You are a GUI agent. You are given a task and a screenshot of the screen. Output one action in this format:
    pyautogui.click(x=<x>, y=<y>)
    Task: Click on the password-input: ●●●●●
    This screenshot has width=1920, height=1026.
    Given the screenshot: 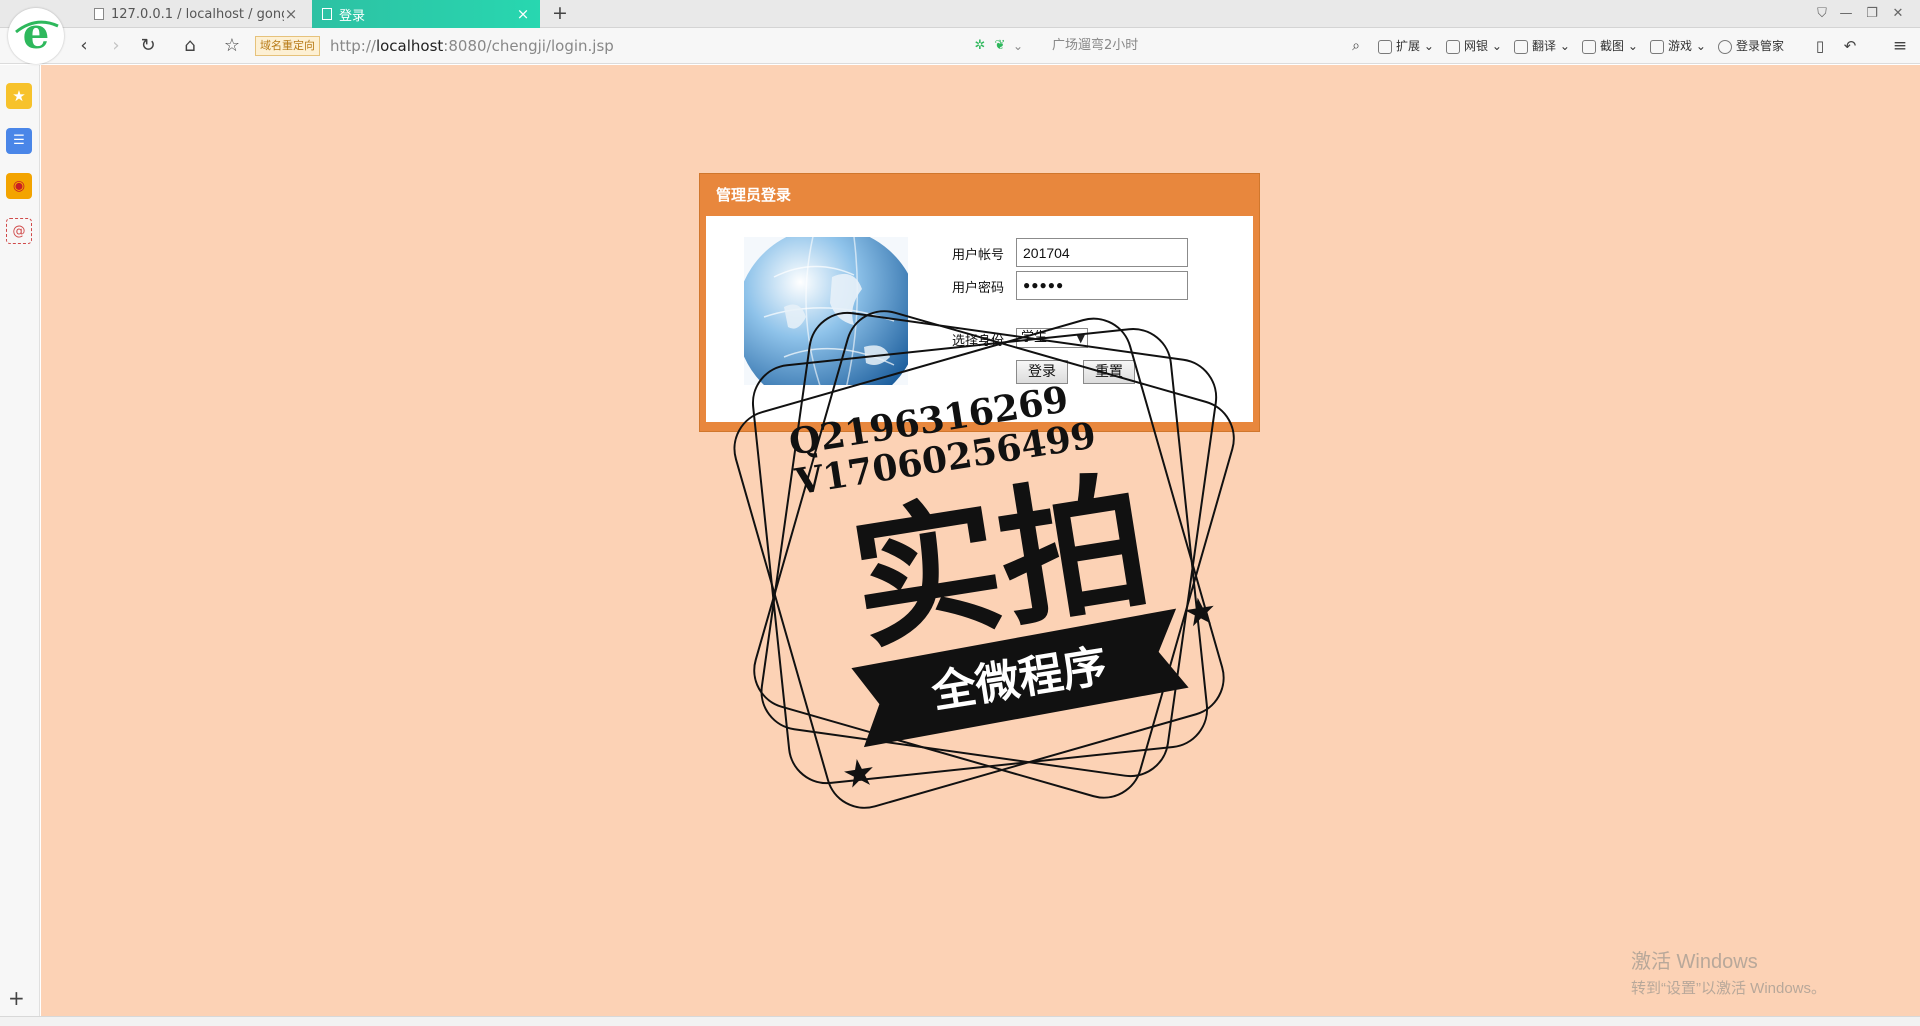 What is the action you would take?
    pyautogui.click(x=1102, y=285)
    